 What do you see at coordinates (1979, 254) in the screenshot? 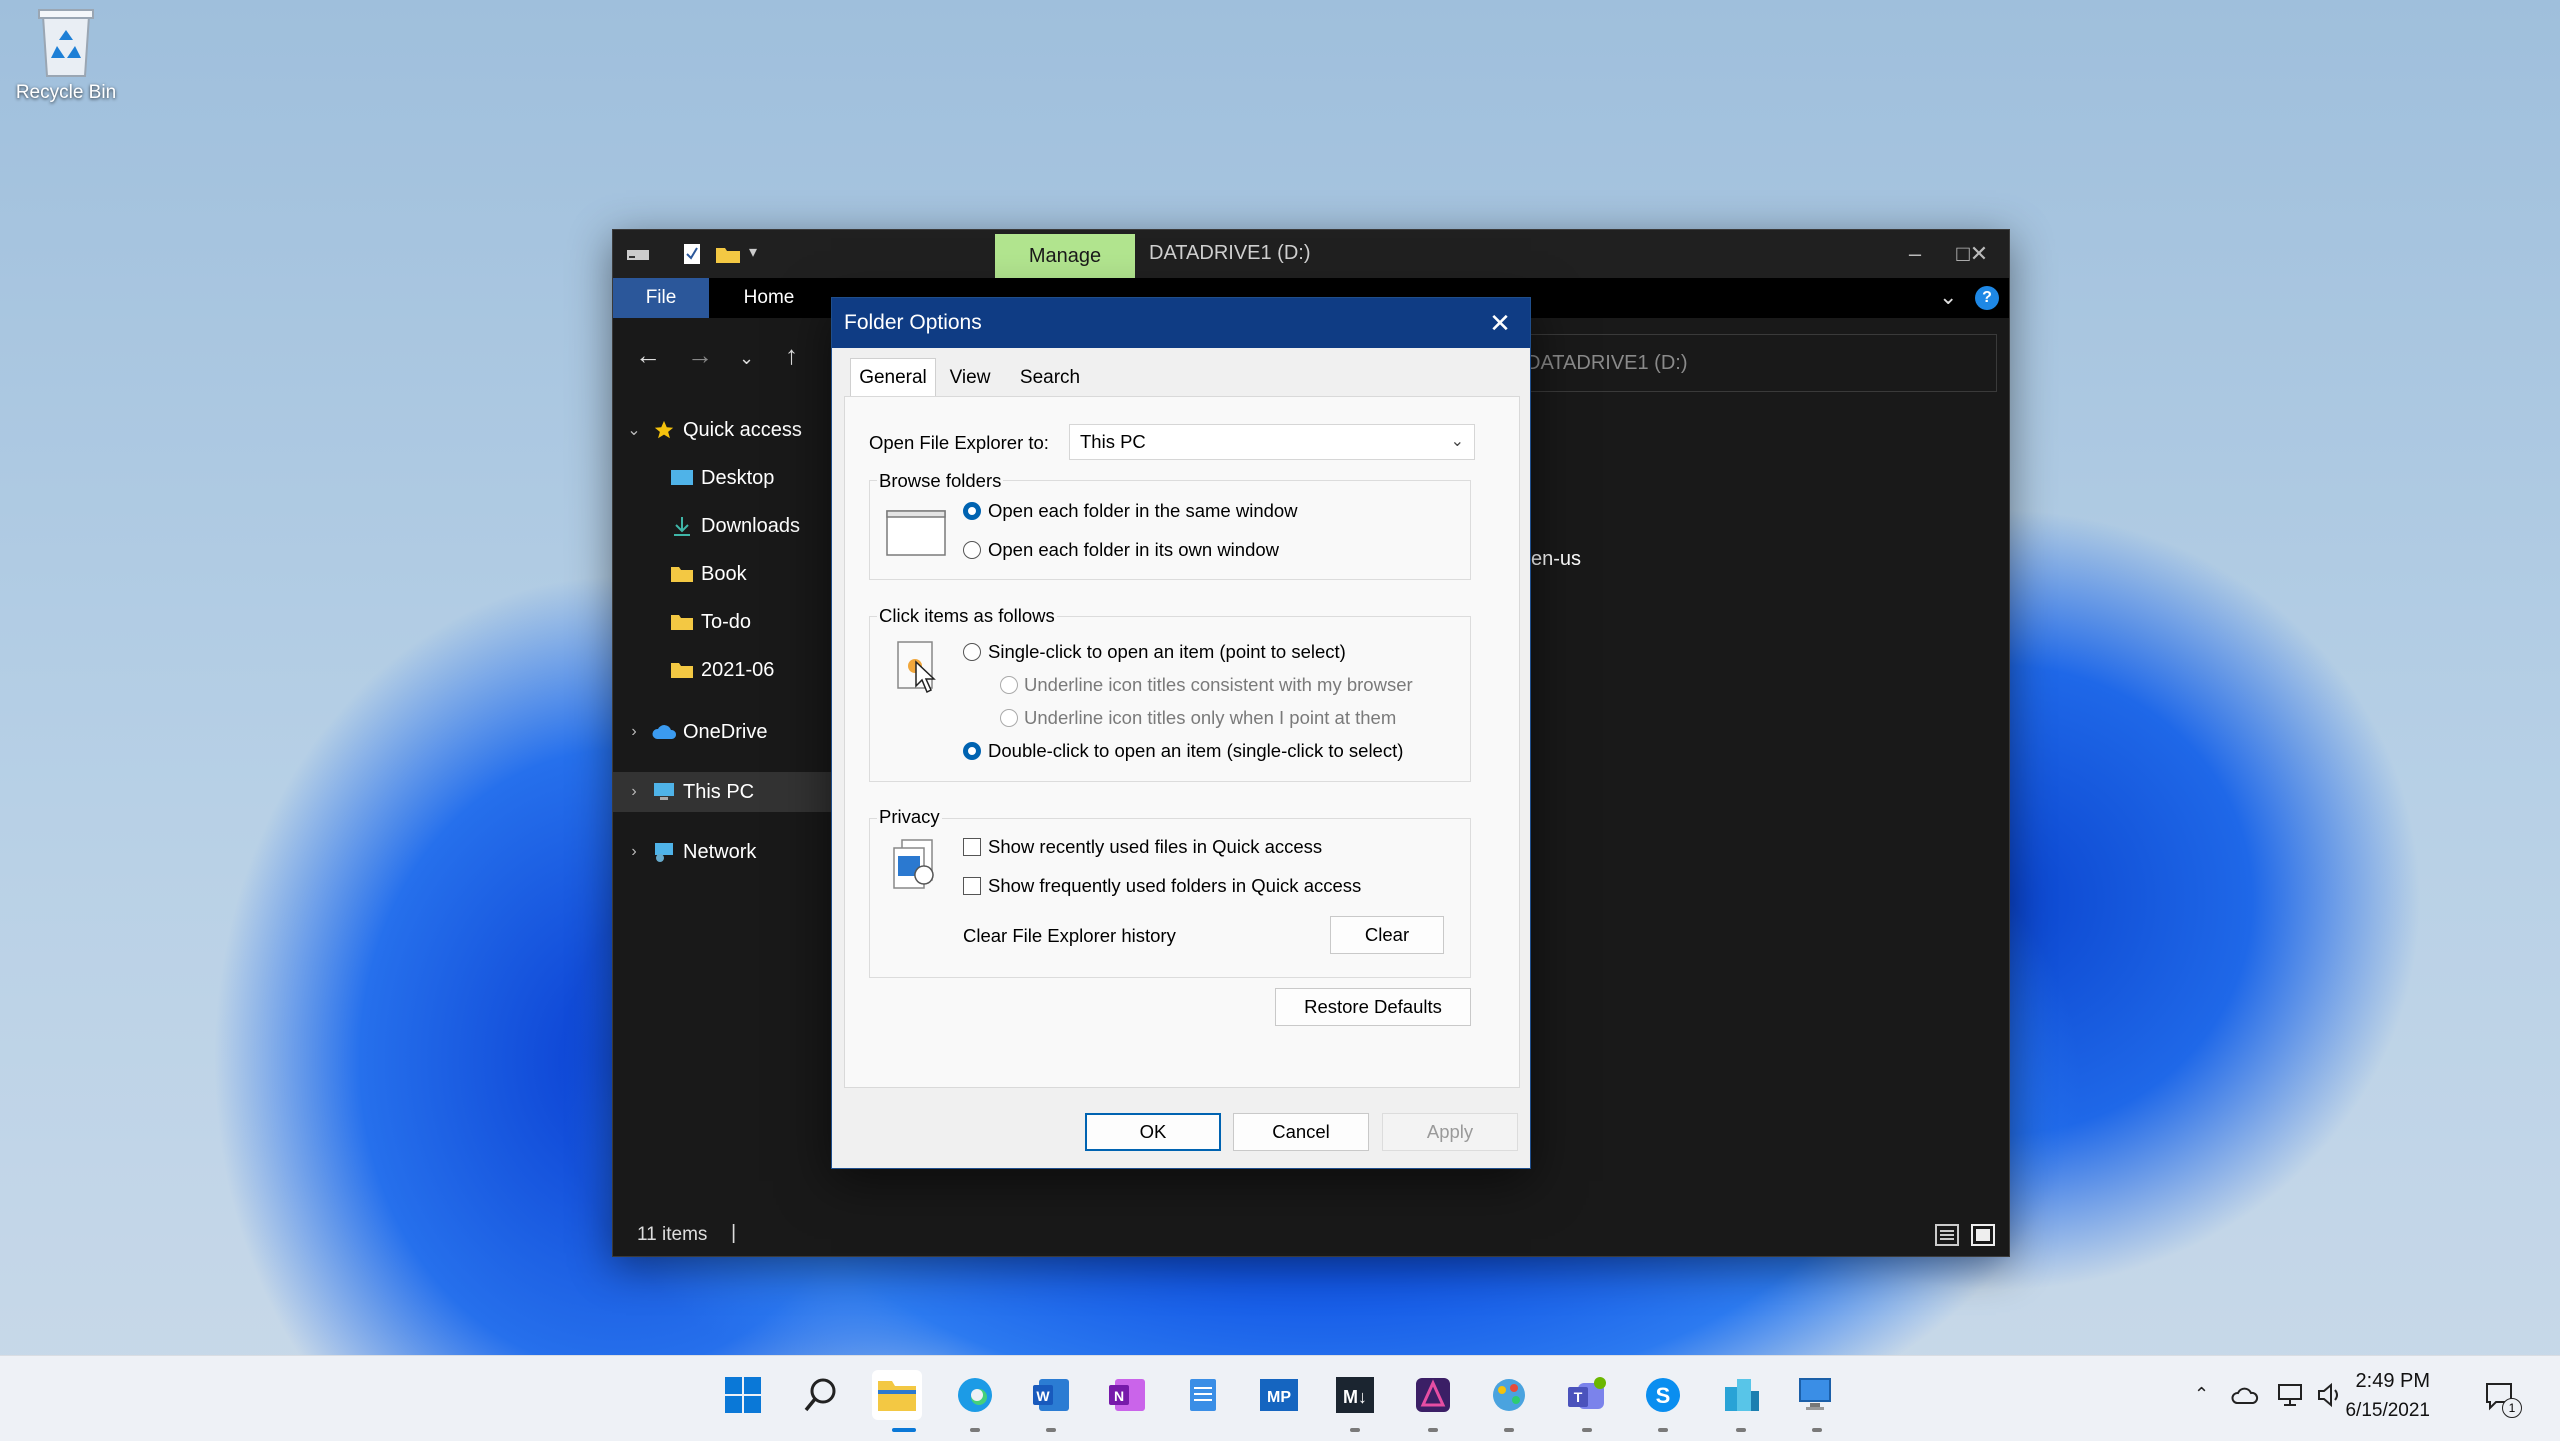
I see `close-icon: ✕` at bounding box center [1979, 254].